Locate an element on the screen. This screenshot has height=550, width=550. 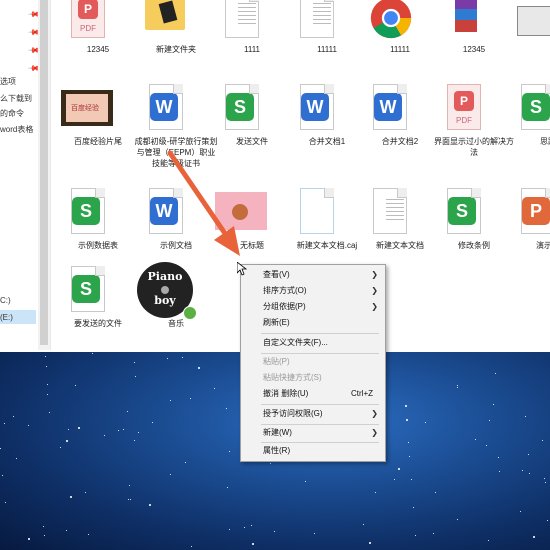
file-item: S 要发送的文件 is located at coordinates (98, 305).